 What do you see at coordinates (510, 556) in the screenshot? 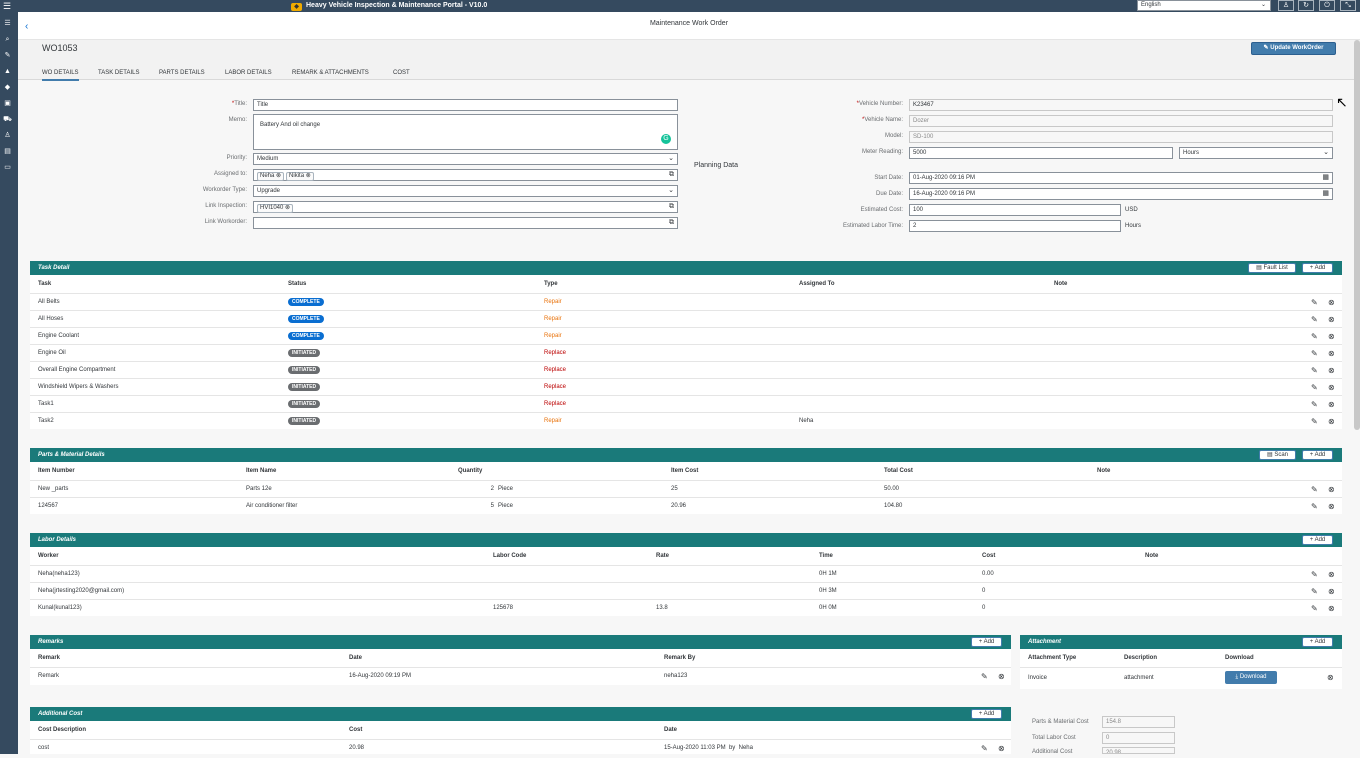
I see `col-labor-code: Labor Code` at bounding box center [510, 556].